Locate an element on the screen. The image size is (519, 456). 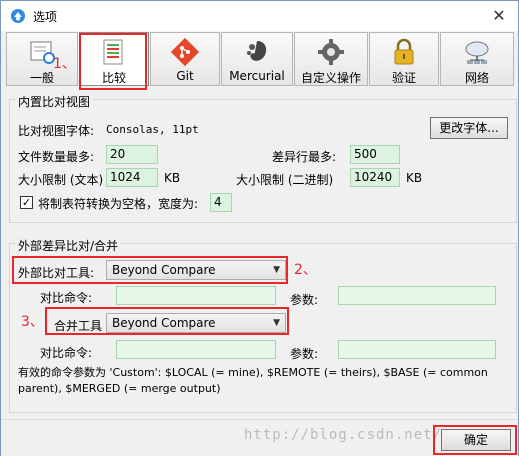
merge-tool-value: Beyond Compare is located at coordinates (164, 323).